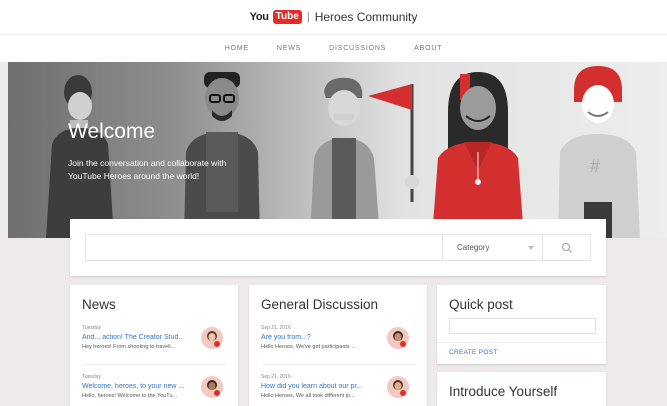 Image resolution: width=667 pixels, height=406 pixels. I want to click on hero-figure-5: #, so click(599, 152).